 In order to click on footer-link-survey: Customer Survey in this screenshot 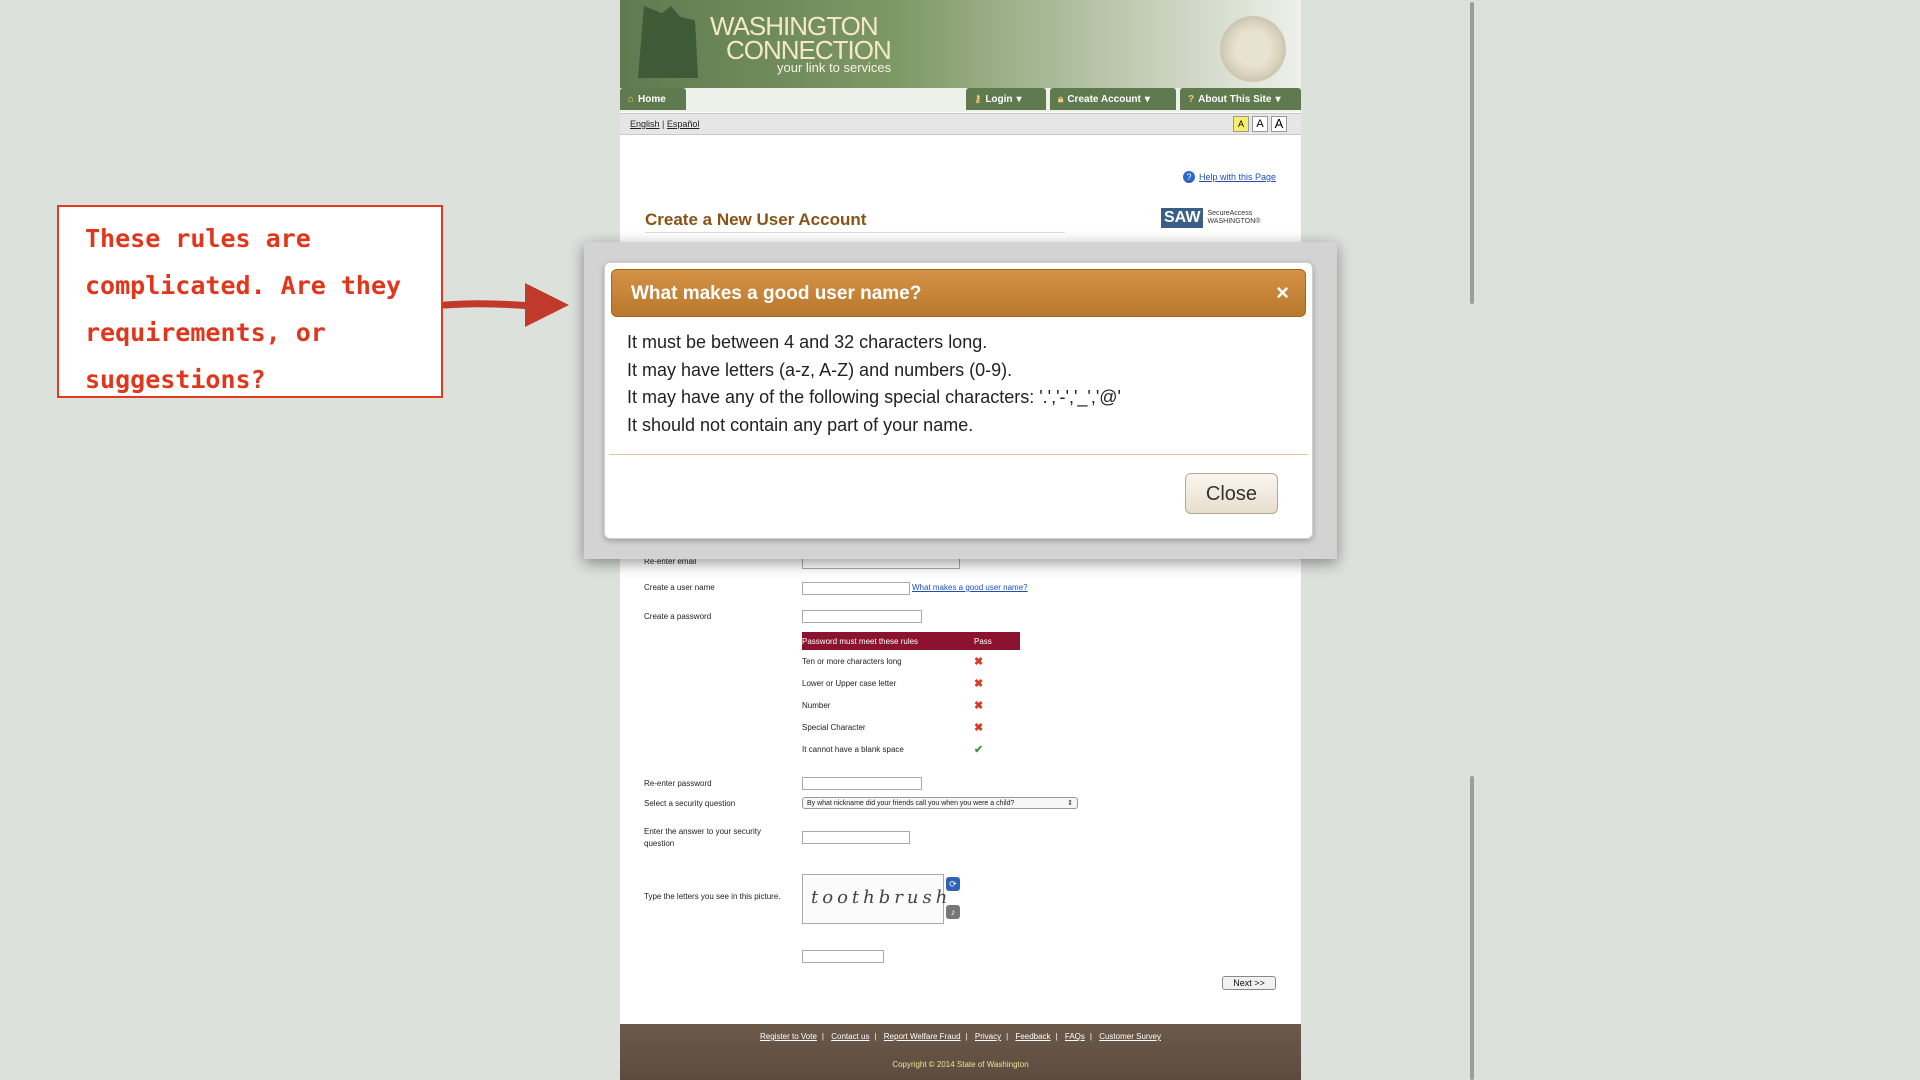, I will do `click(1130, 1036)`.